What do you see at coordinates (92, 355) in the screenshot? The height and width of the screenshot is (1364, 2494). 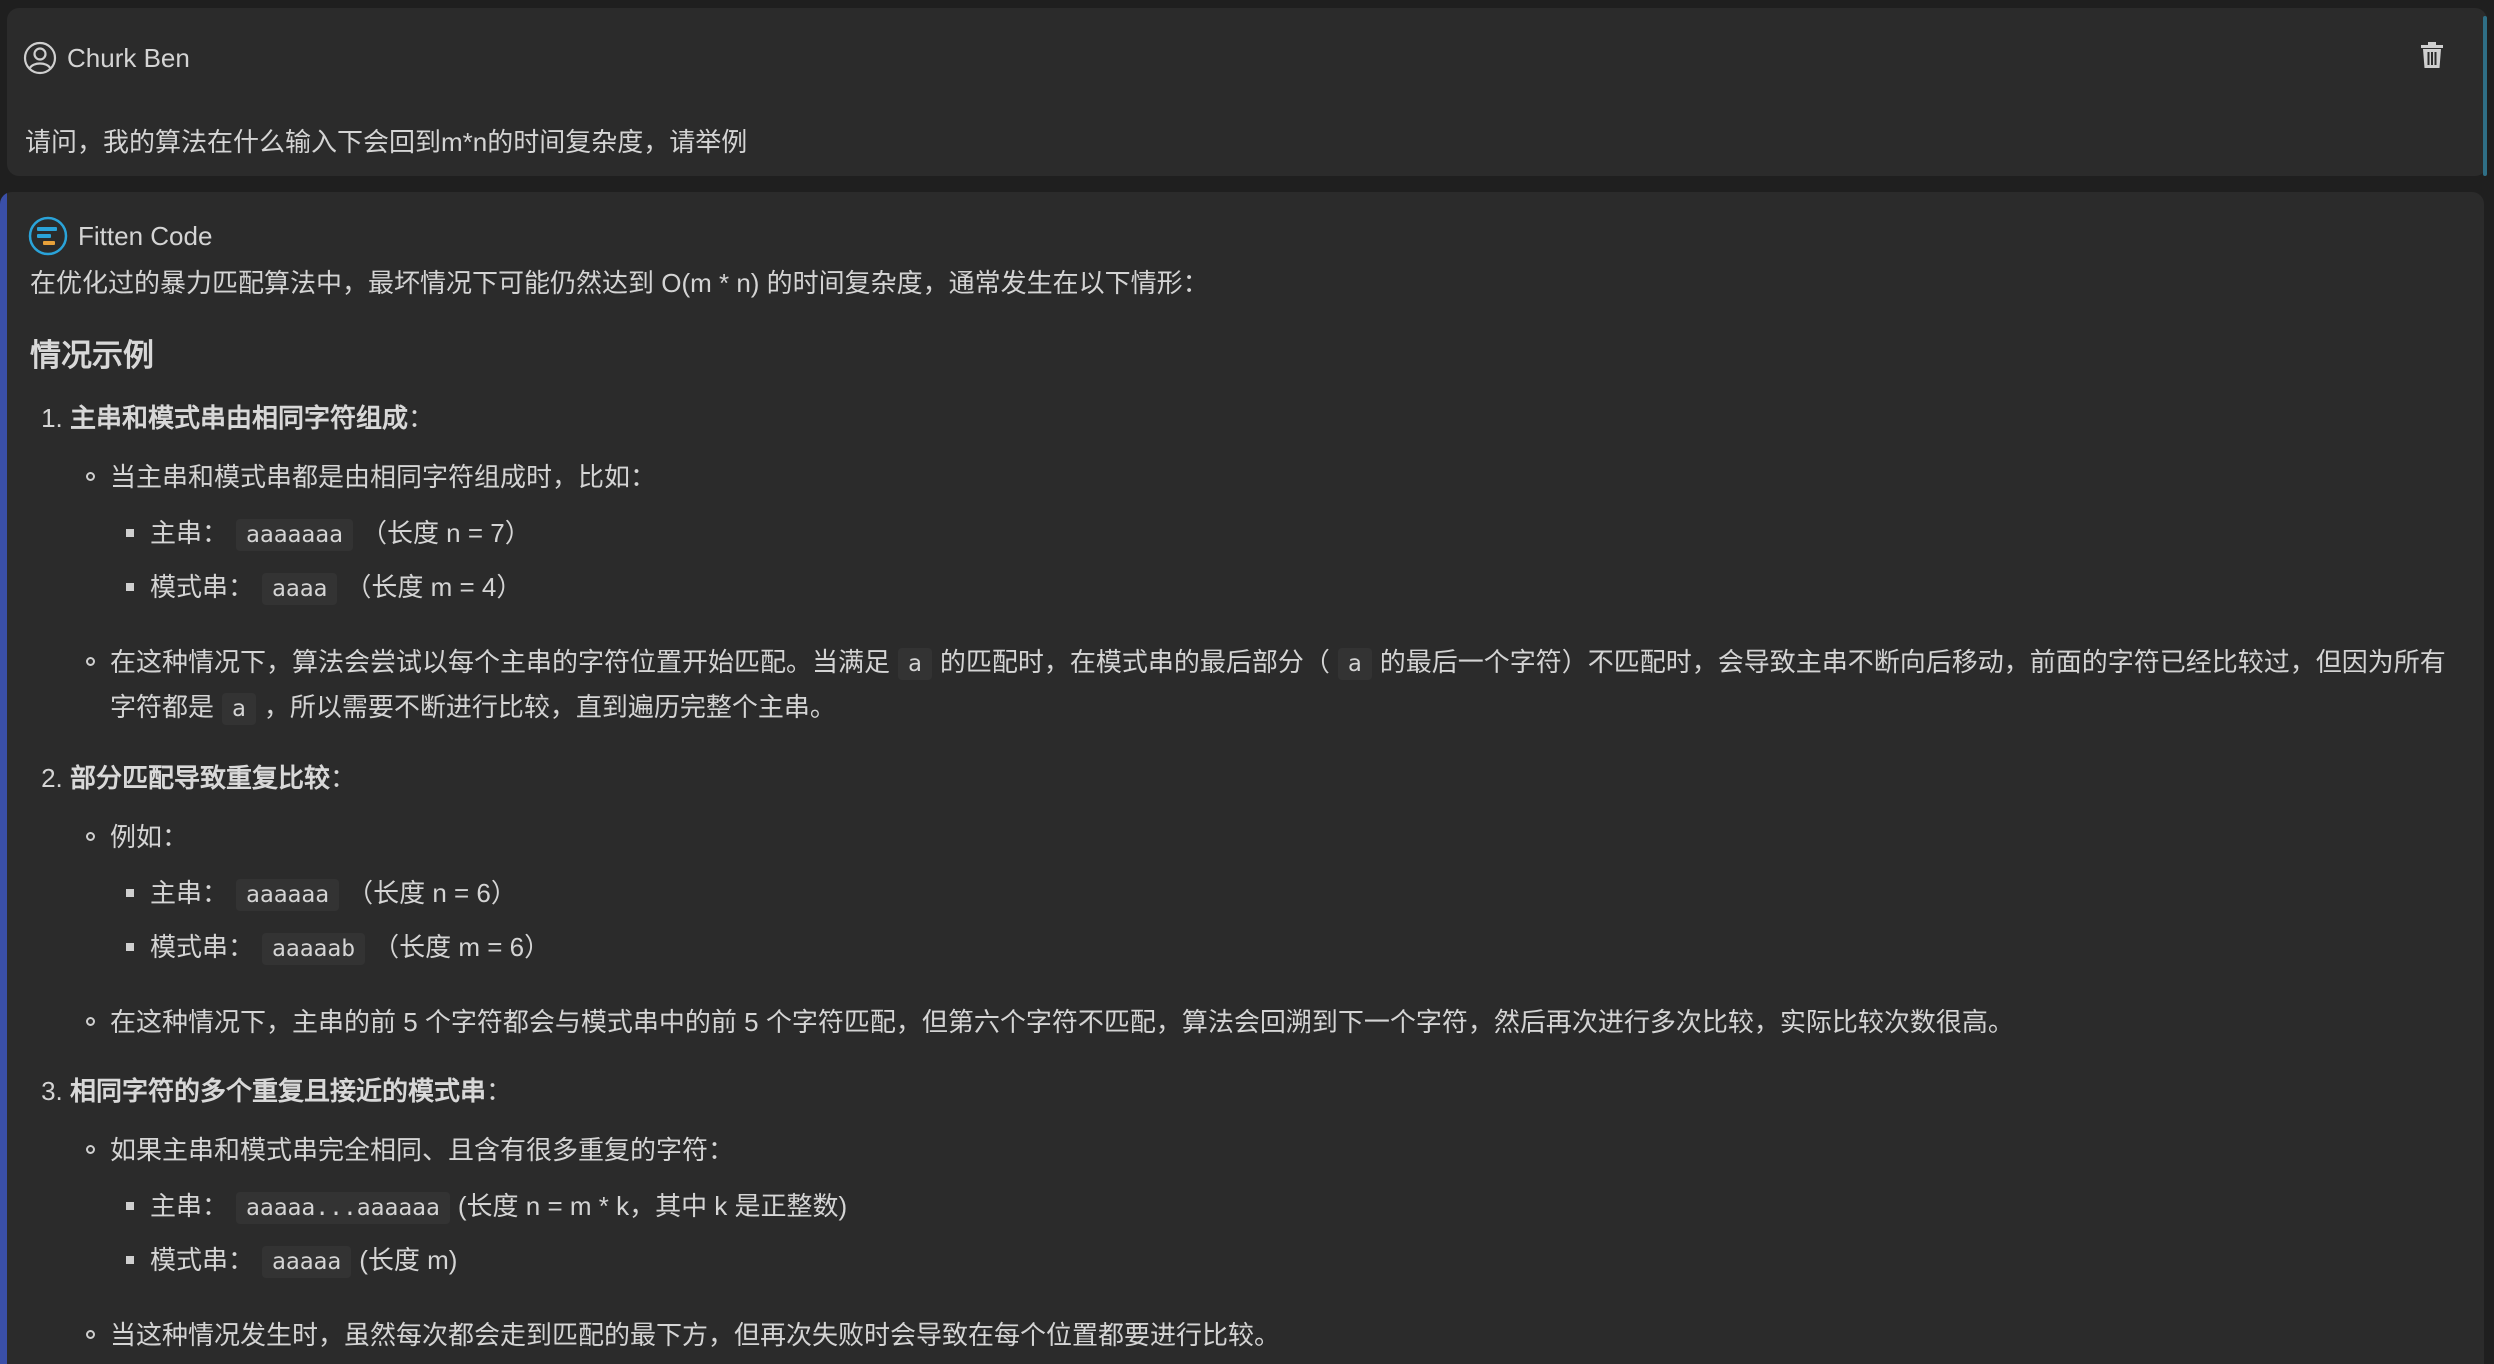 I see `section-heading: 情况示例` at bounding box center [92, 355].